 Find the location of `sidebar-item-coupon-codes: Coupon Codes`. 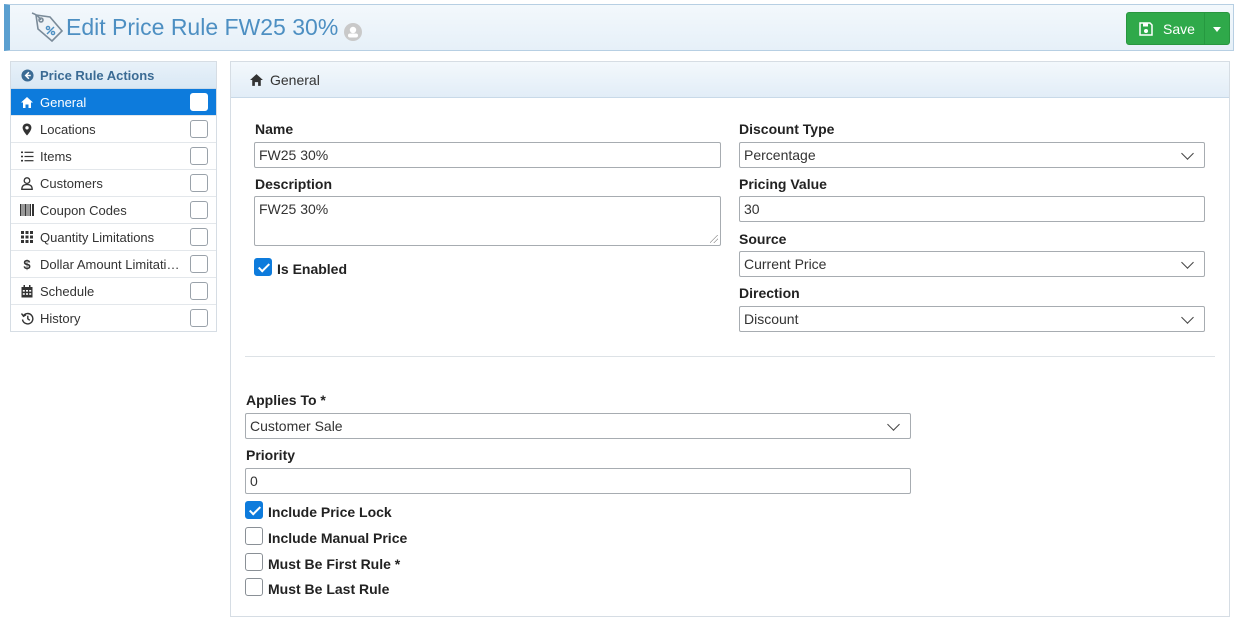

sidebar-item-coupon-codes: Coupon Codes is located at coordinates (113, 210).